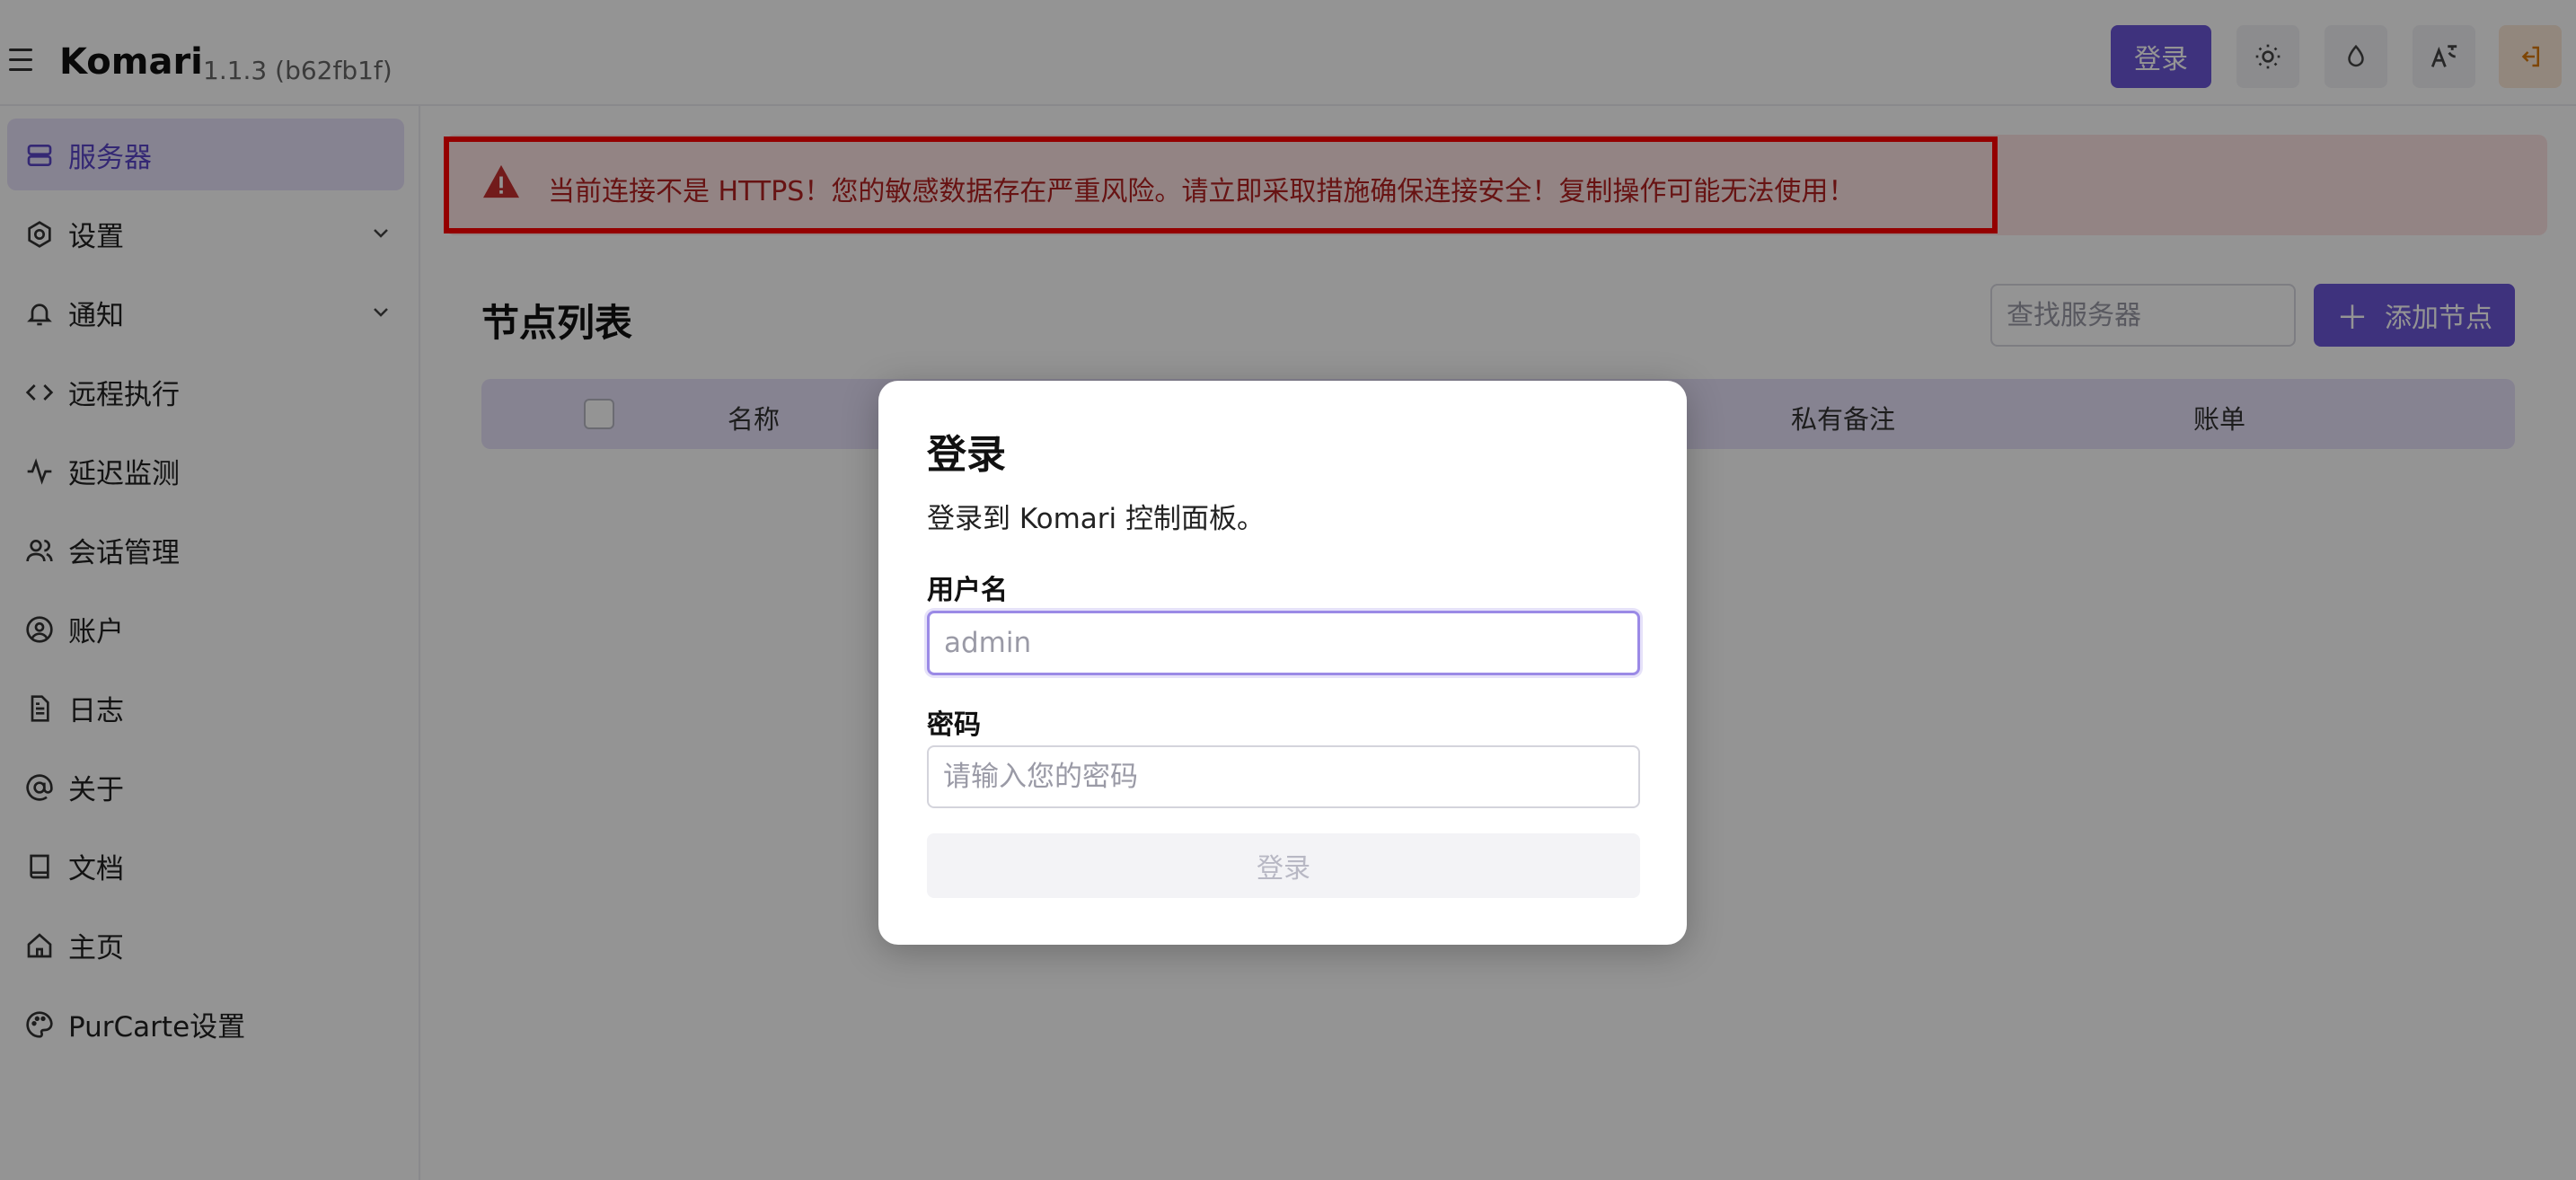 The height and width of the screenshot is (1180, 2576). Describe the element at coordinates (1096, 519) in the screenshot. I see `dialog-description: 登录到 Komari 控制面板。` at that location.